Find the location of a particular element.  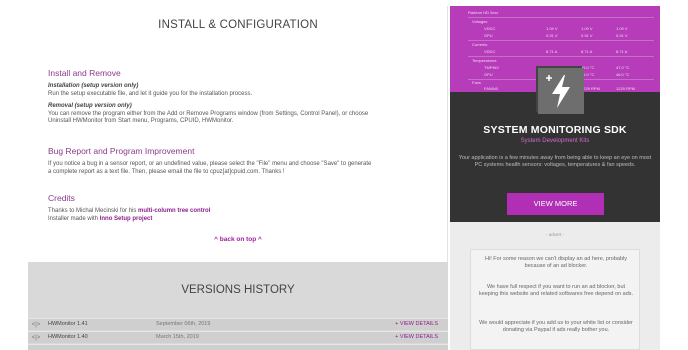

sensor-row: VDDC 8.71 A 8.71 A 8.71 A is located at coordinates (556, 51).